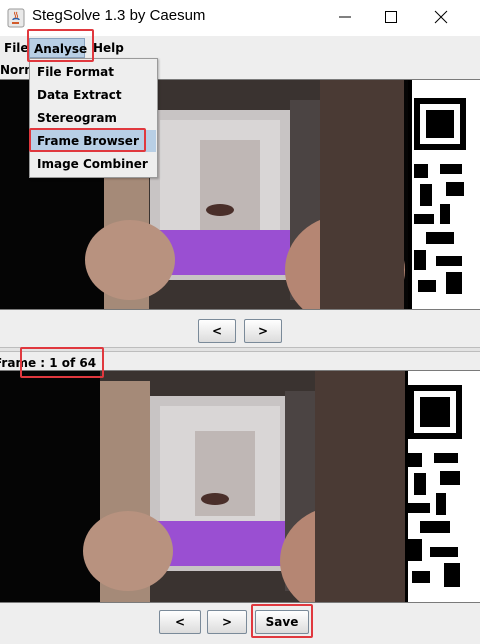 Image resolution: width=480 pixels, height=644 pixels. Describe the element at coordinates (240, 47) in the screenshot. I see `menu-bar: File Analyse Help` at that location.